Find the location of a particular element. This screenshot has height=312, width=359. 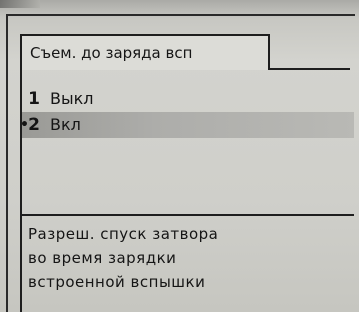

top-left-glare is located at coordinates (20, 4).